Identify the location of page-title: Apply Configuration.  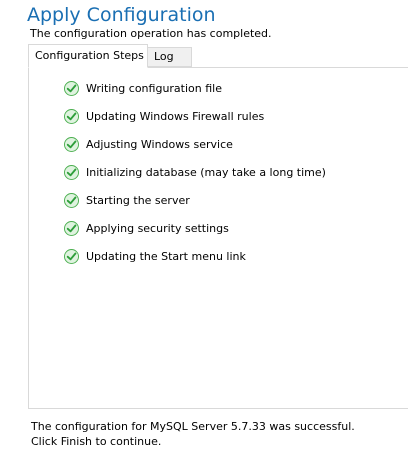
(121, 15).